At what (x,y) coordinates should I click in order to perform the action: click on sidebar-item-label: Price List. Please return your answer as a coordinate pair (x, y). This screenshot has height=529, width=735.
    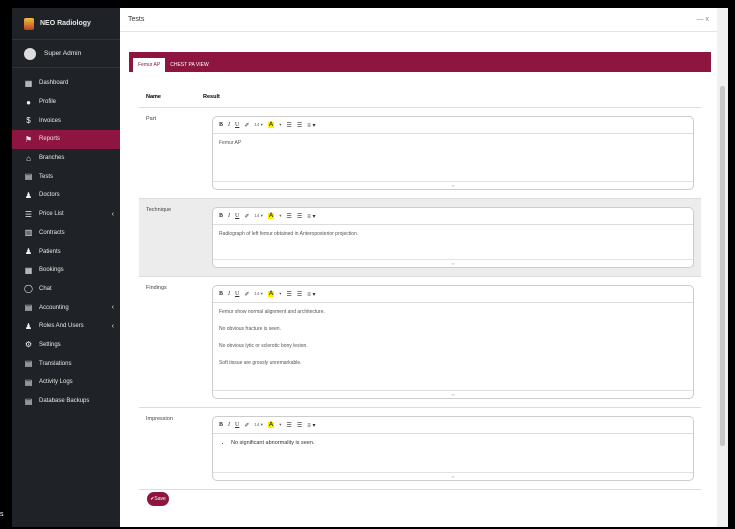
    Looking at the image, I should click on (51, 214).